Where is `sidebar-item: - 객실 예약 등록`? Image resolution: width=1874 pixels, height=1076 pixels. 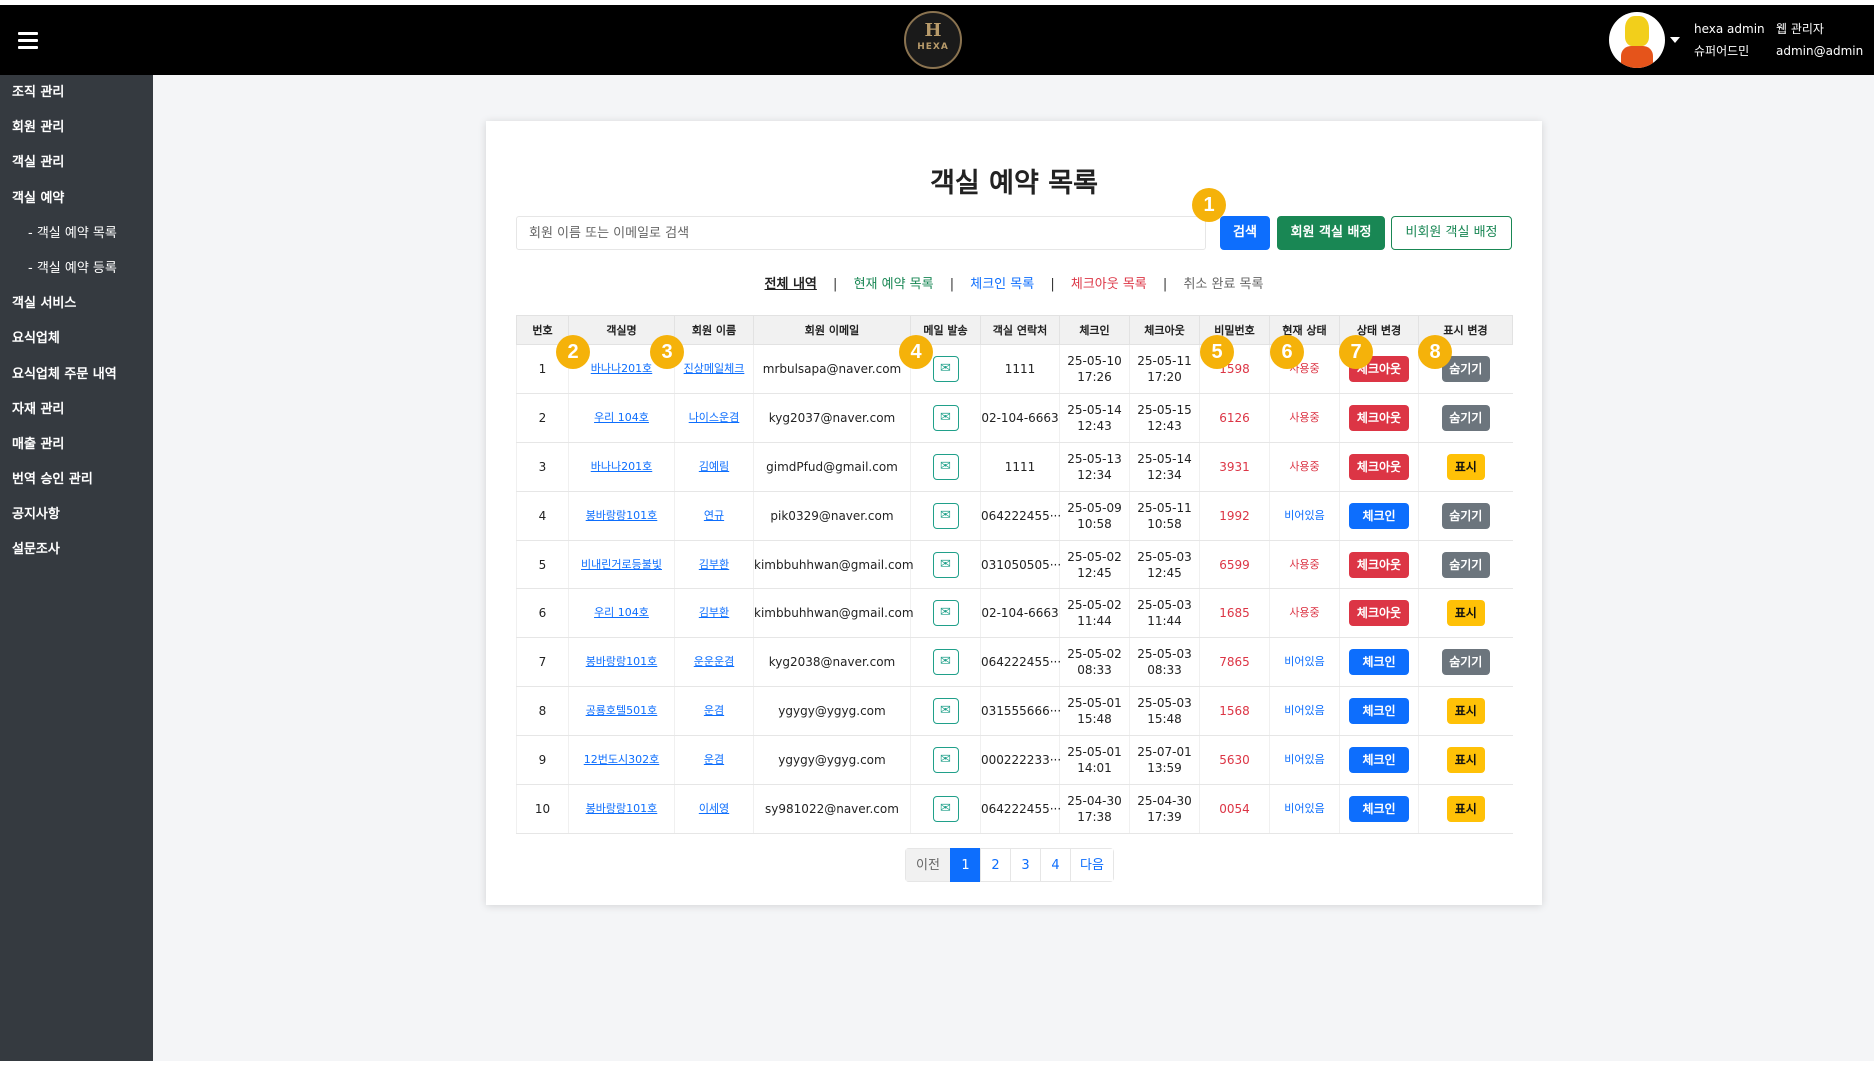
sidebar-item: - 객실 예약 등록 is located at coordinates (76, 268).